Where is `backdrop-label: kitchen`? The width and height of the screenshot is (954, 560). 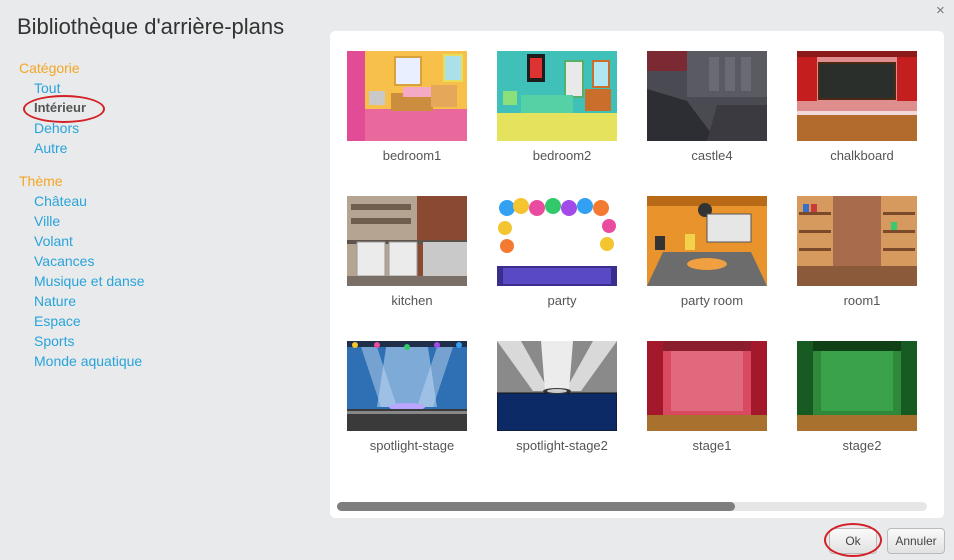
backdrop-label: kitchen is located at coordinates (412, 300).